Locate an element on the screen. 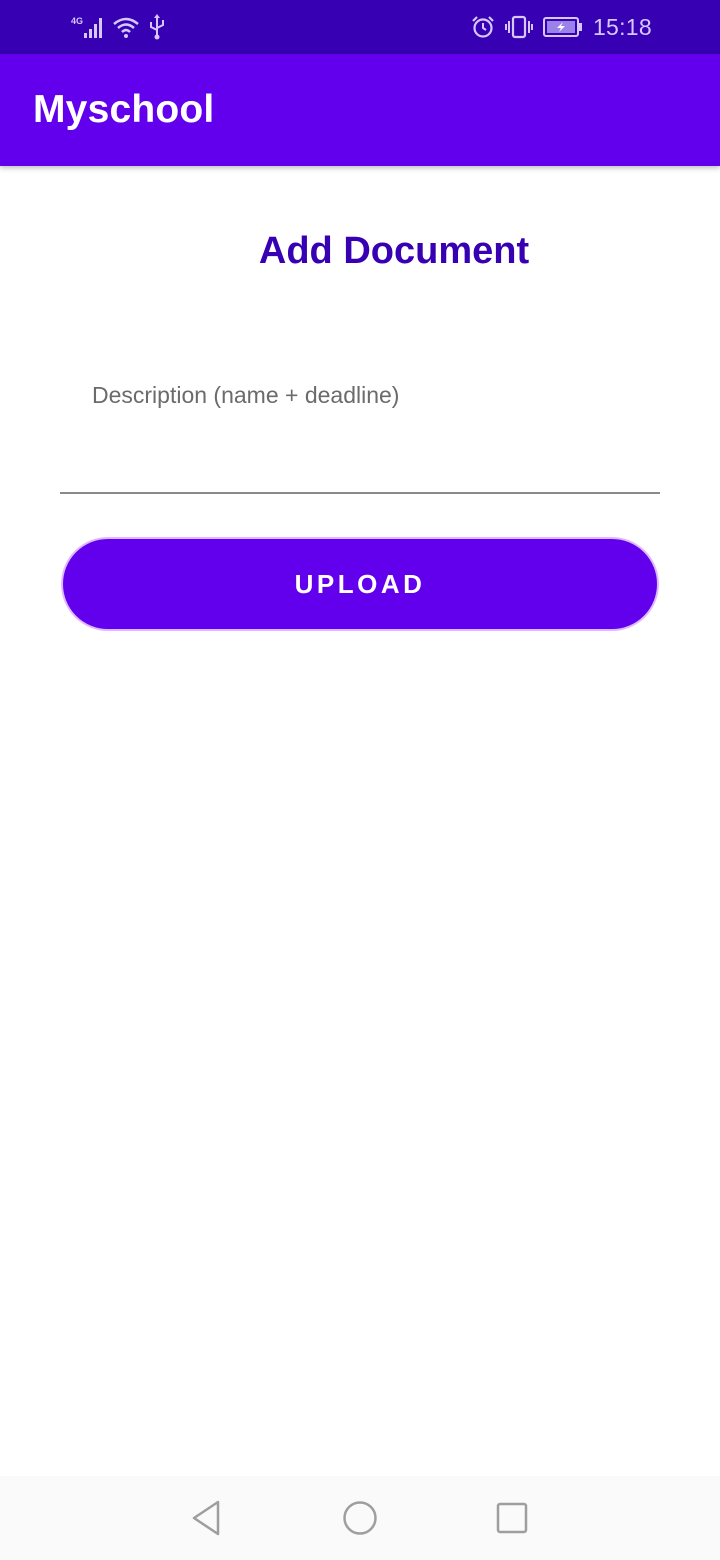 The width and height of the screenshot is (720, 1560). recent-apps-icon is located at coordinates (512, 1518).